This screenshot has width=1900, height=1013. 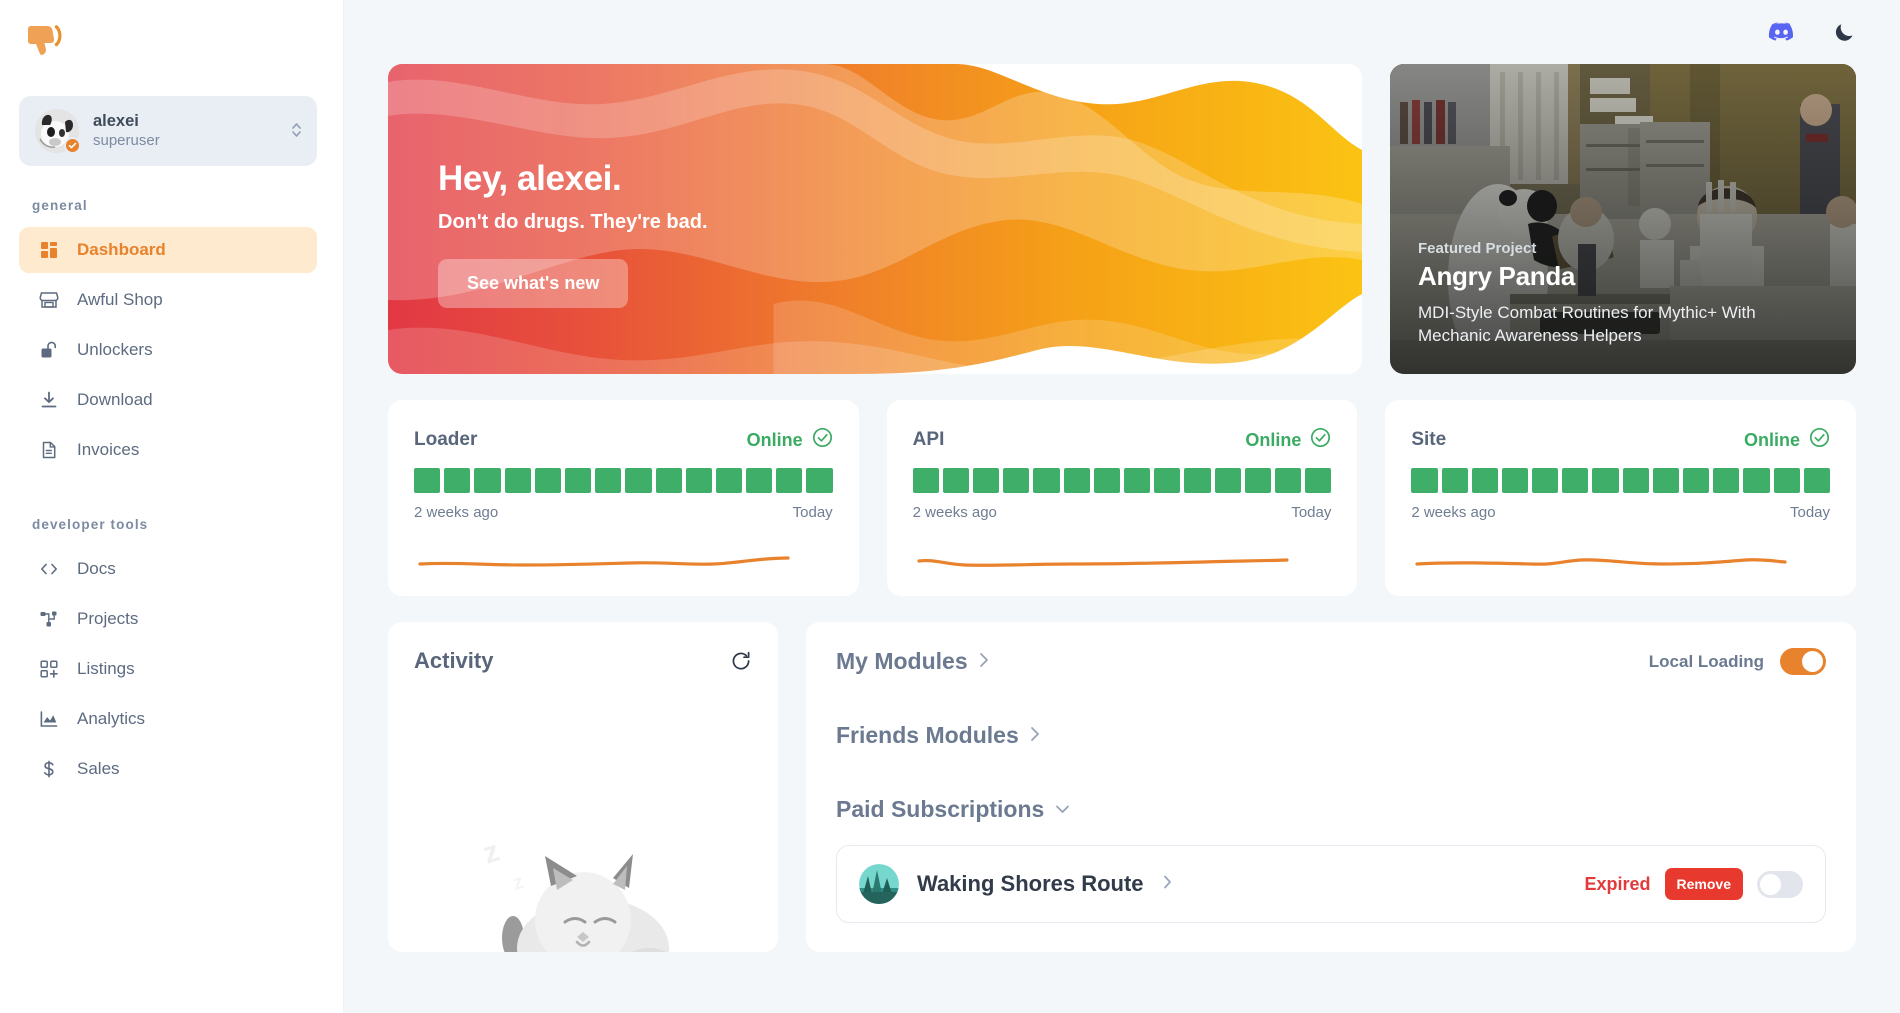 What do you see at coordinates (583, 890) in the screenshot?
I see `sleeping-cat-illustration: z z` at bounding box center [583, 890].